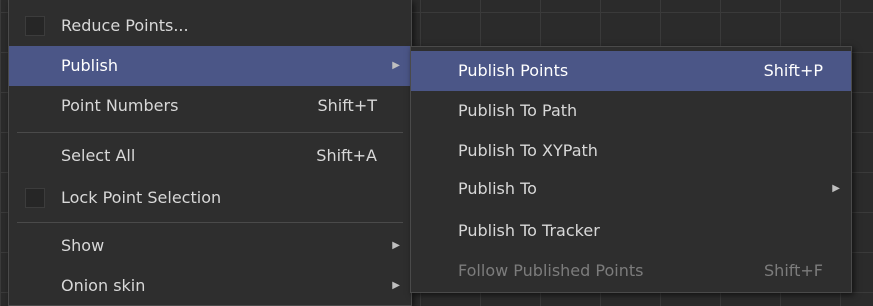 This screenshot has height=306, width=873. I want to click on menu-item-label: Follow Published Points, so click(551, 270).